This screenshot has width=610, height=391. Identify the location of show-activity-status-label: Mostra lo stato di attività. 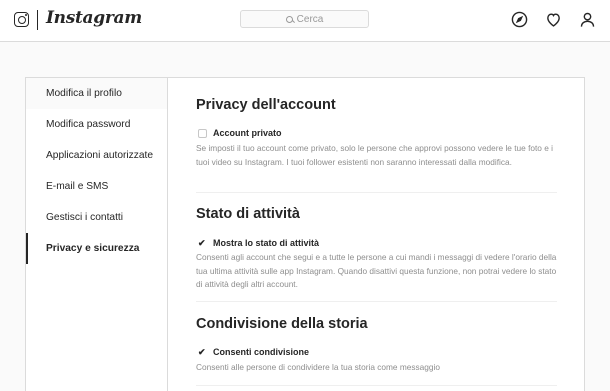
(266, 243).